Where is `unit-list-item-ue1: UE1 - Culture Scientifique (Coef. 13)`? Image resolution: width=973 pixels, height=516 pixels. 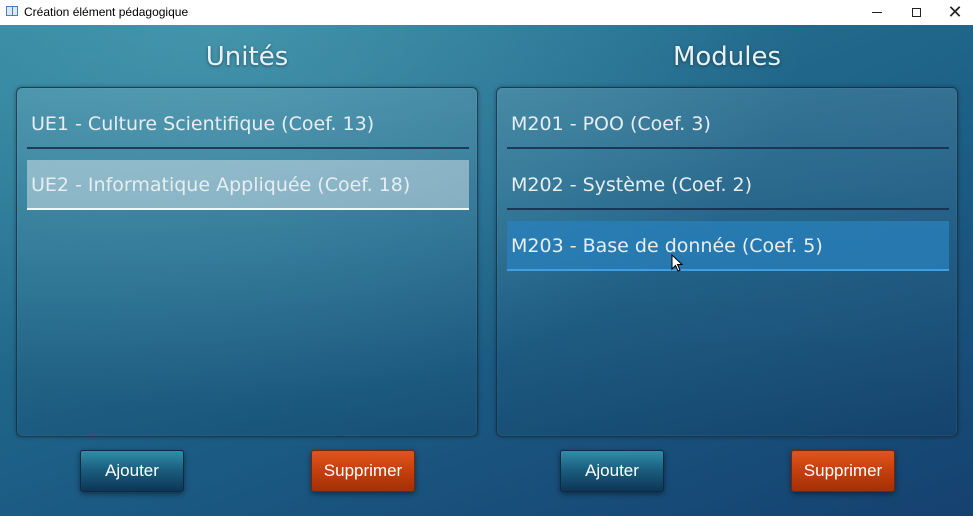
unit-list-item-ue1: UE1 - Culture Scientifique (Coef. 13) is located at coordinates (248, 124).